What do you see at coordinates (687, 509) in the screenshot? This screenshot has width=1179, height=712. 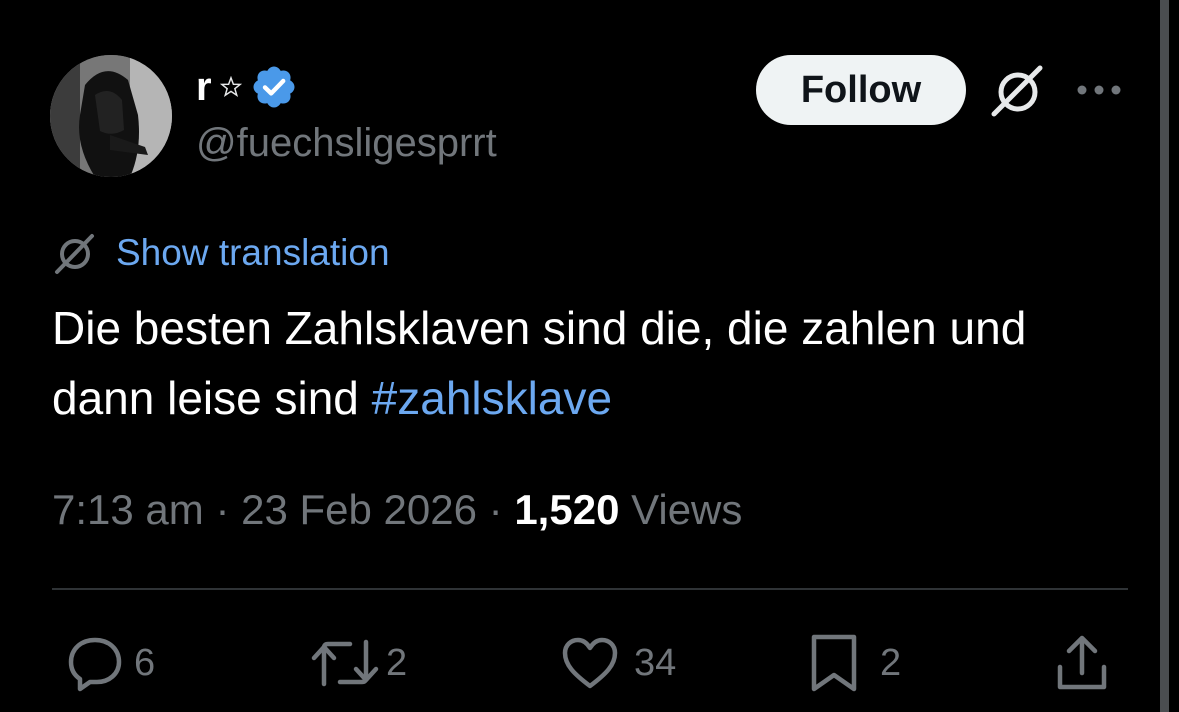 I see `views-label: Views` at bounding box center [687, 509].